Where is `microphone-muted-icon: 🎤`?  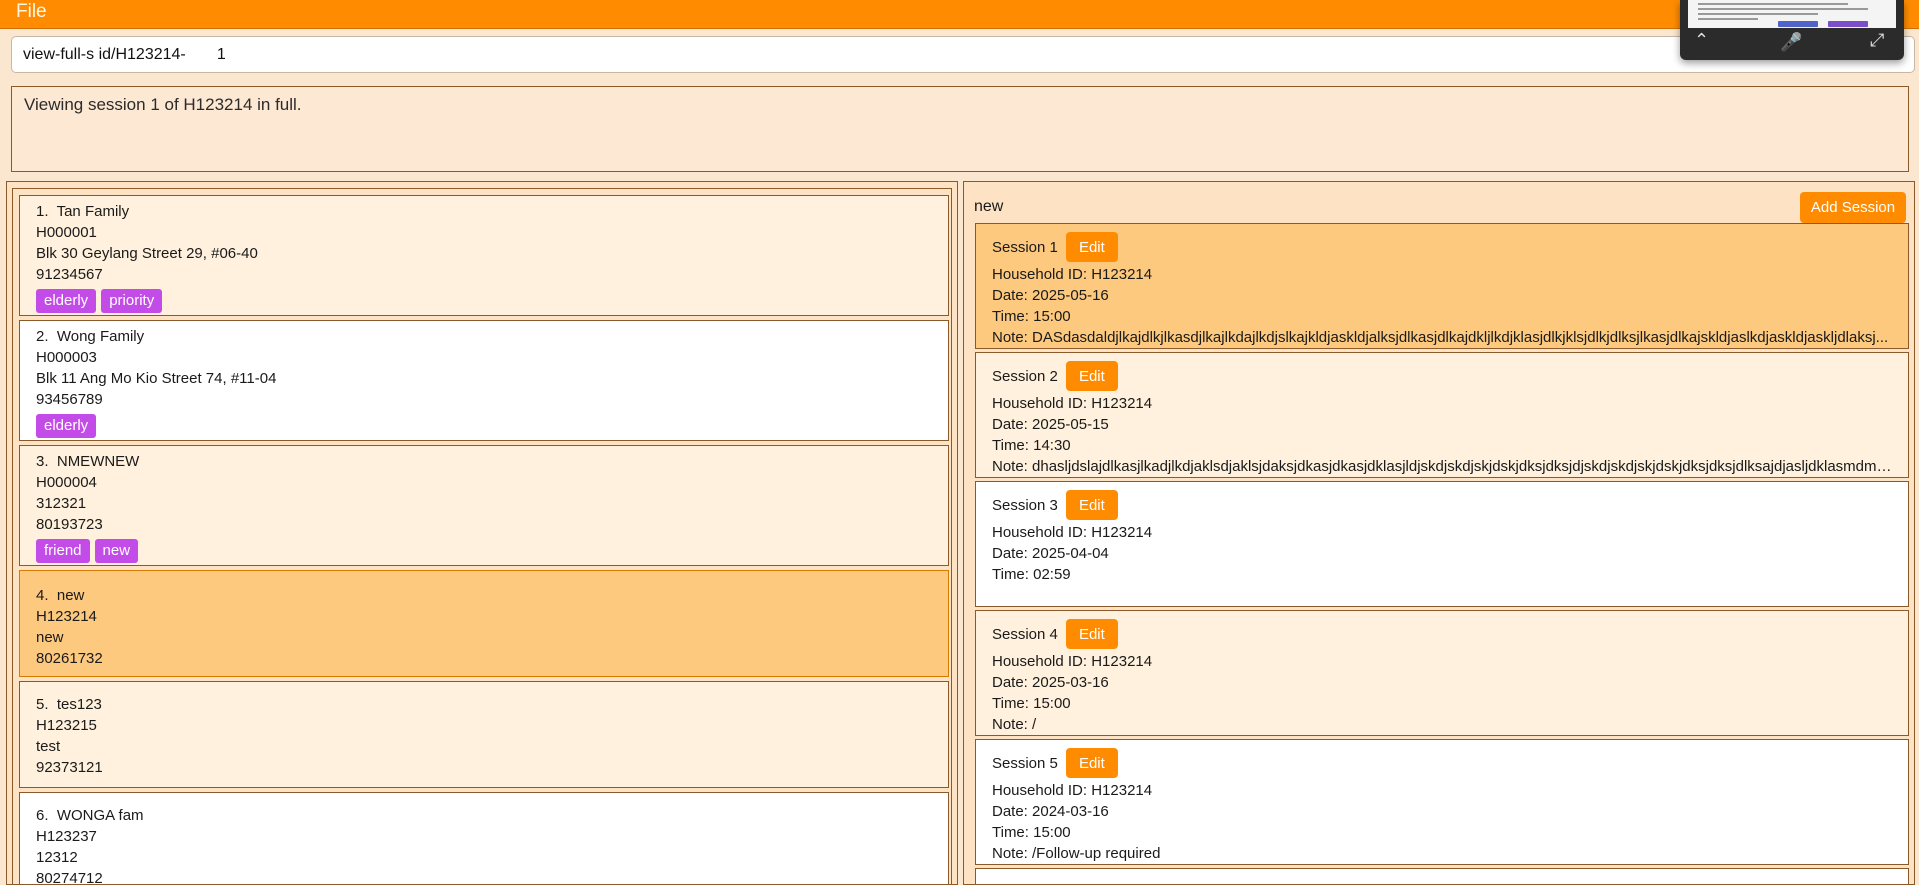 microphone-muted-icon: 🎤 is located at coordinates (1791, 42).